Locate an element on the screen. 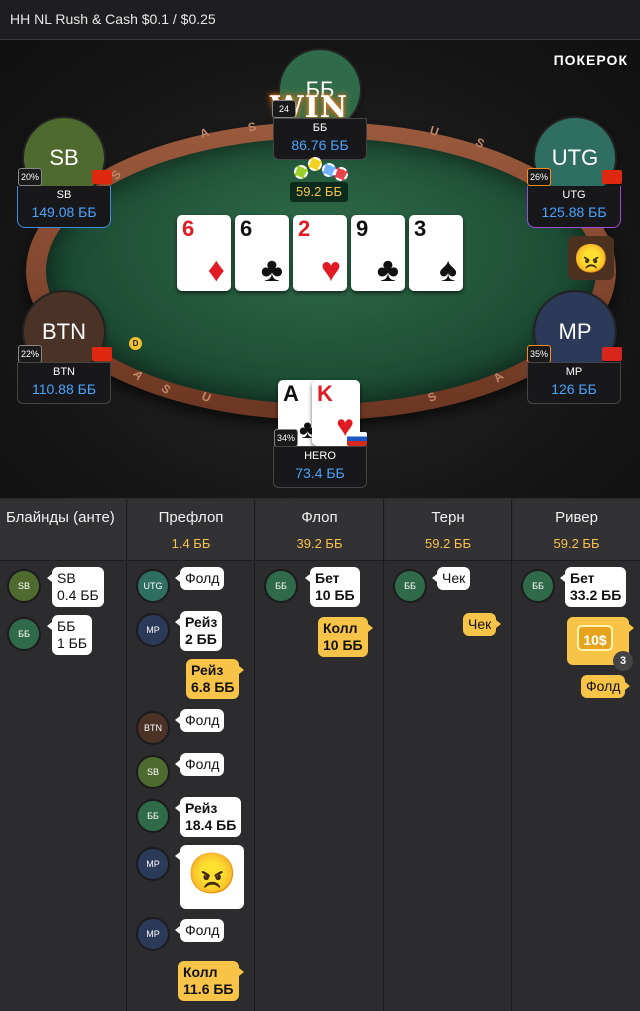  money-sticker-icon: 10$ is located at coordinates (595, 638).